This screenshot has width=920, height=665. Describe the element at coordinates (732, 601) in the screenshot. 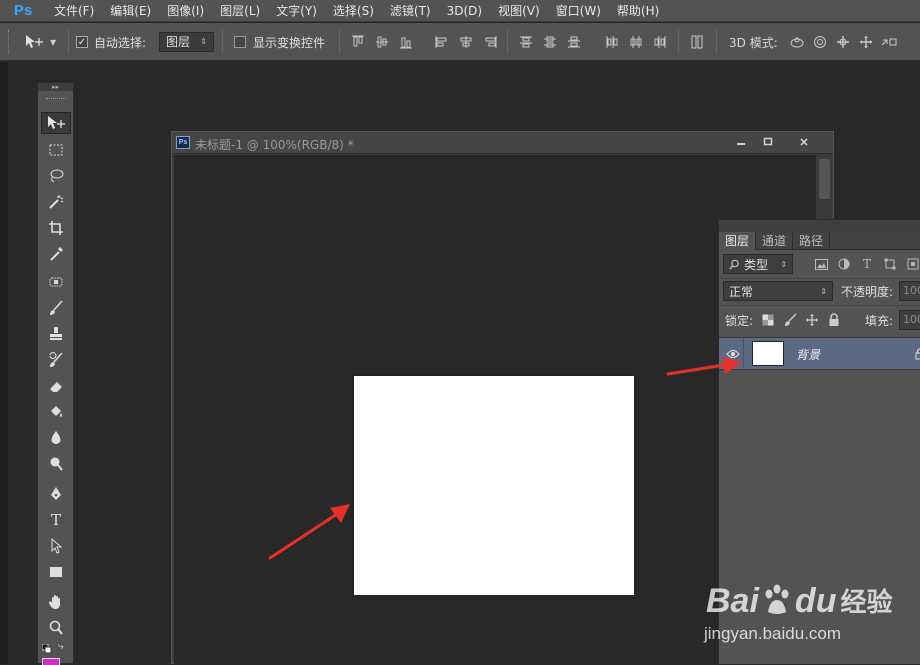

I see `baidu-logo-text: Bai` at that location.